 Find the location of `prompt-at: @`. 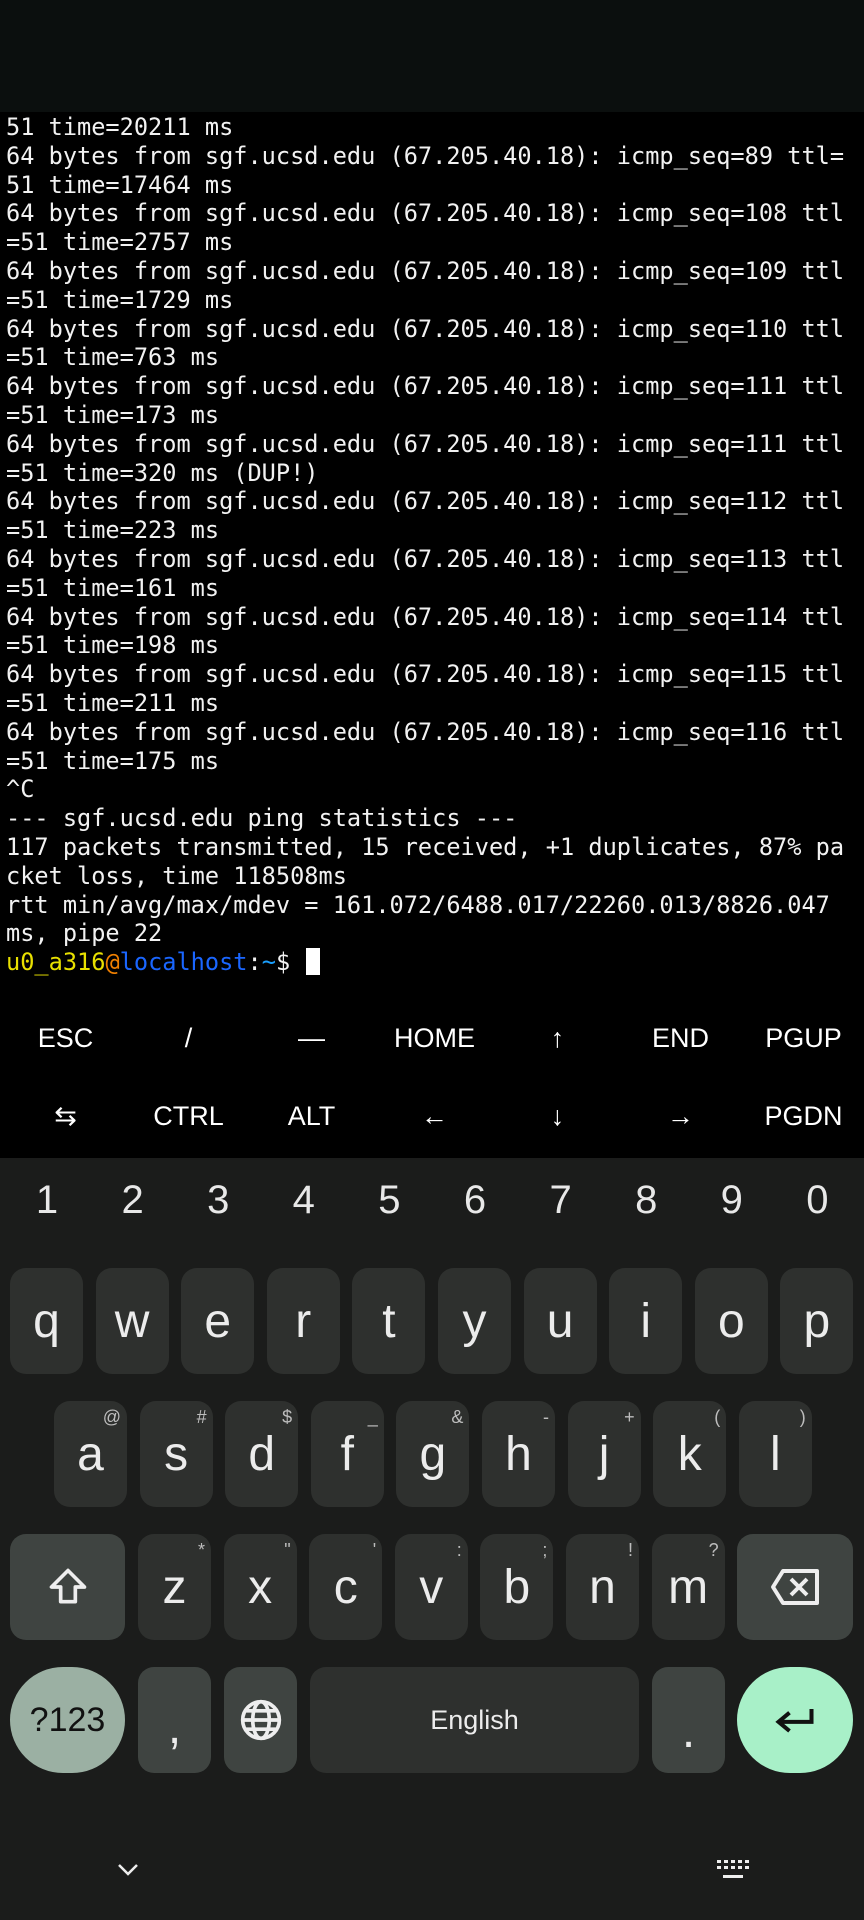

prompt-at: @ is located at coordinates (112, 962).